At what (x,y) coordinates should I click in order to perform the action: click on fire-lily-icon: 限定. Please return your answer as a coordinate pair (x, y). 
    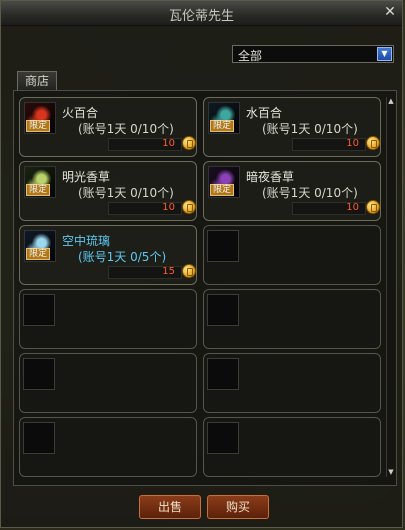
    Looking at the image, I should click on (40, 118).